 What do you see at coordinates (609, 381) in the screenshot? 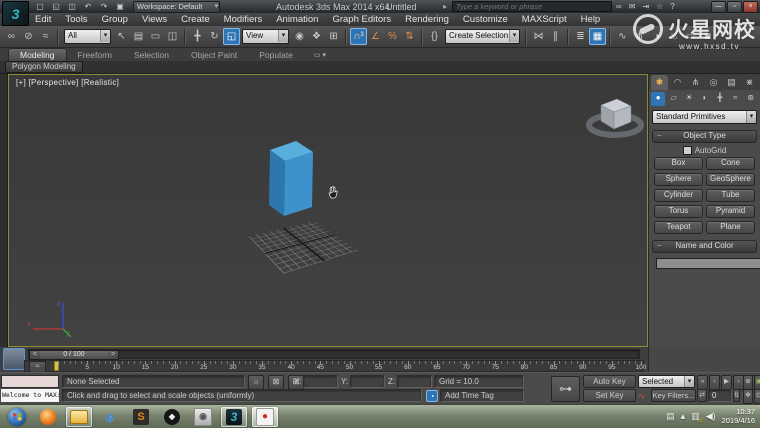
I see `auto-key-button: Auto Key` at bounding box center [609, 381].